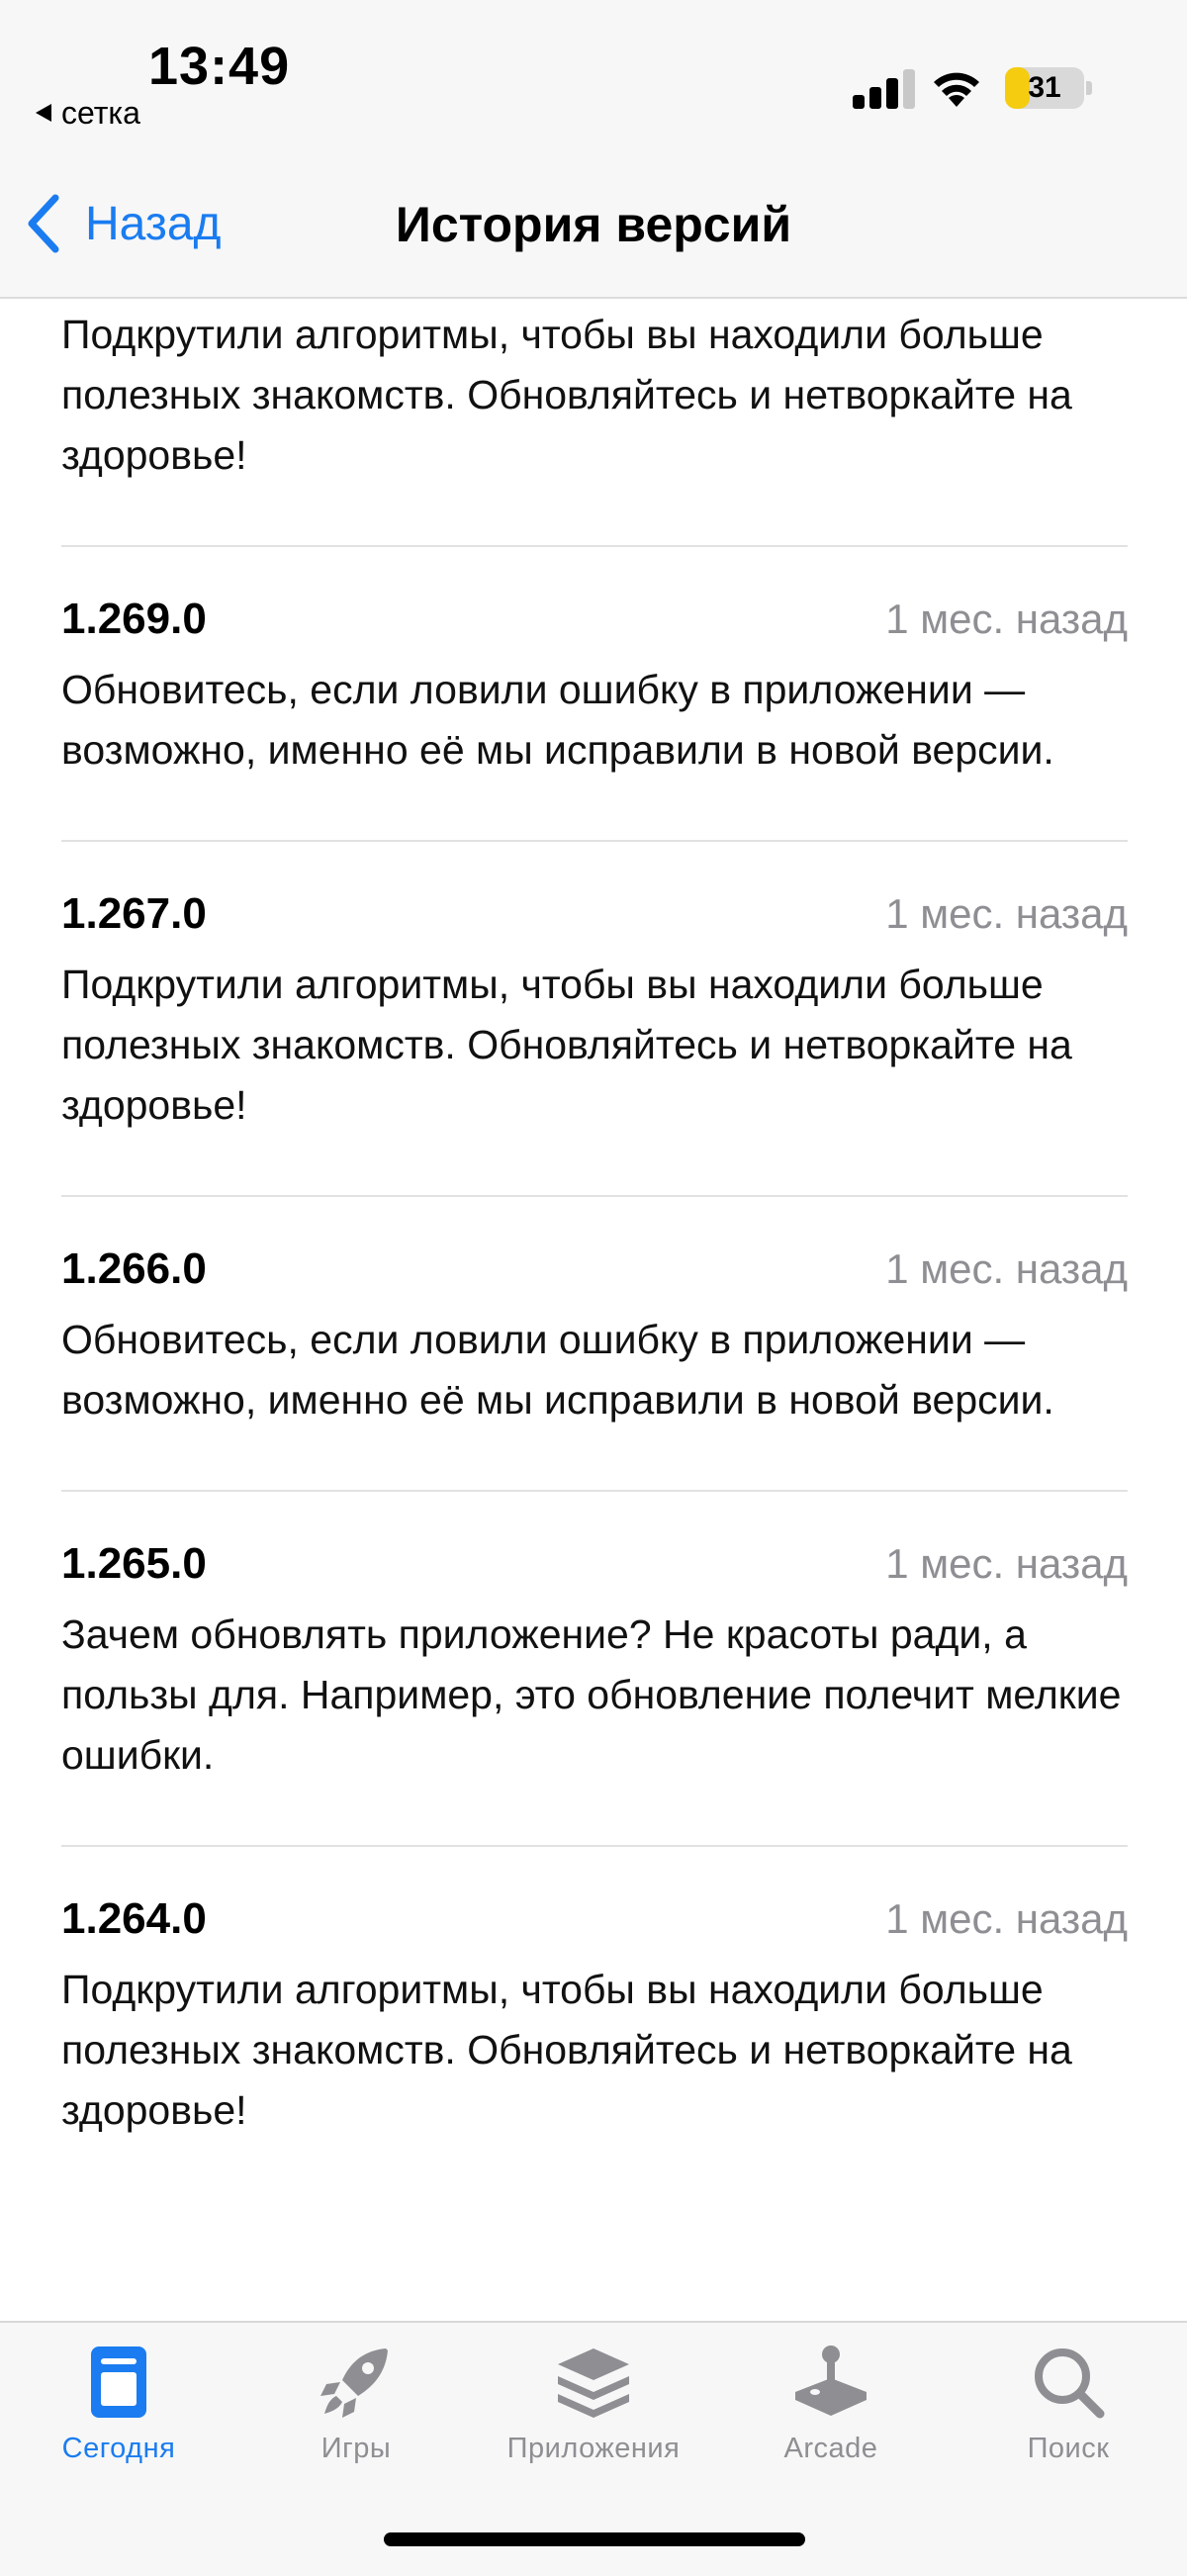 The image size is (1187, 2576). Describe the element at coordinates (134, 1564) in the screenshot. I see `version-number: 1.265.0` at that location.